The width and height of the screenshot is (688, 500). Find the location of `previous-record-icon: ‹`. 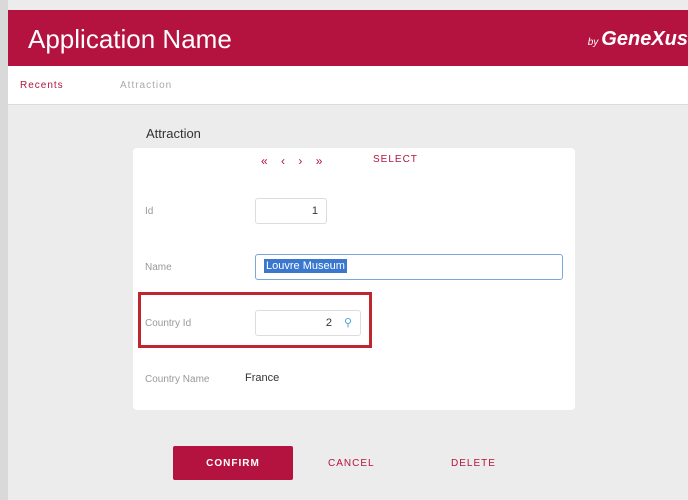

previous-record-icon: ‹ is located at coordinates (283, 161).